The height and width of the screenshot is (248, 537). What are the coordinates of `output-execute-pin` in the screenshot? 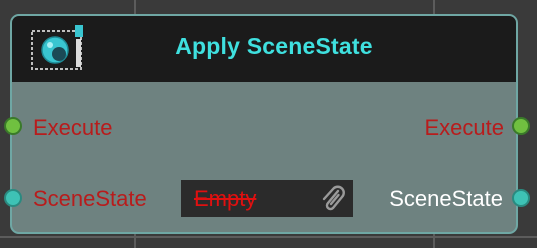 It's located at (521, 126).